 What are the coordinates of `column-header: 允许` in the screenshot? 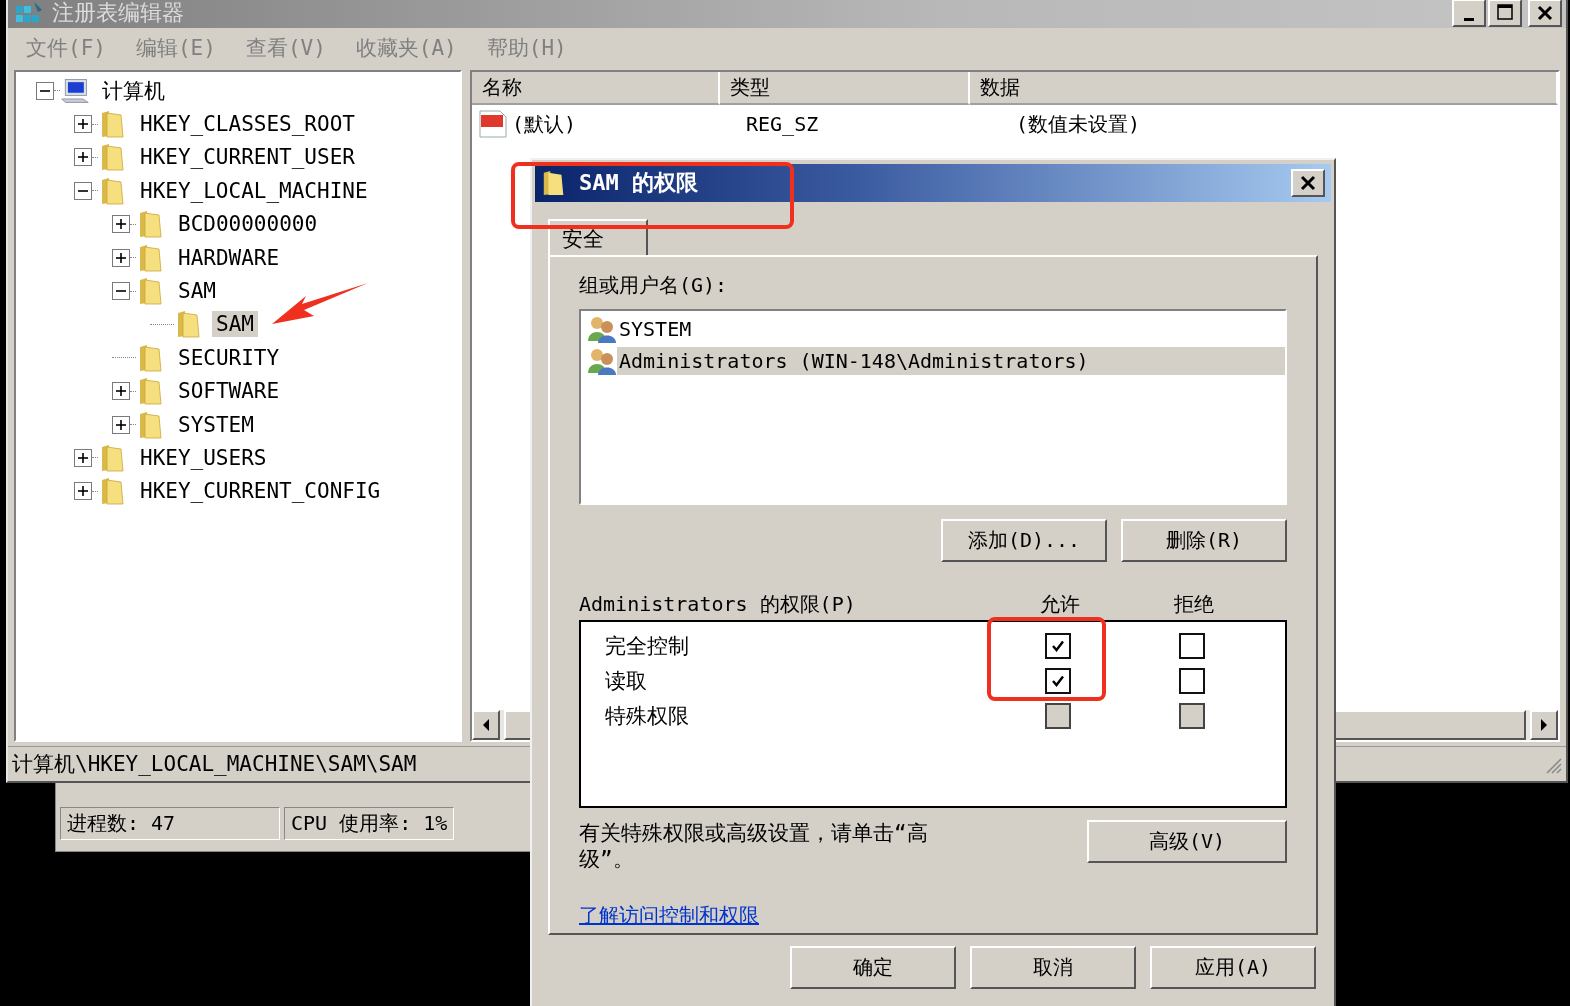 It's located at (1060, 604).